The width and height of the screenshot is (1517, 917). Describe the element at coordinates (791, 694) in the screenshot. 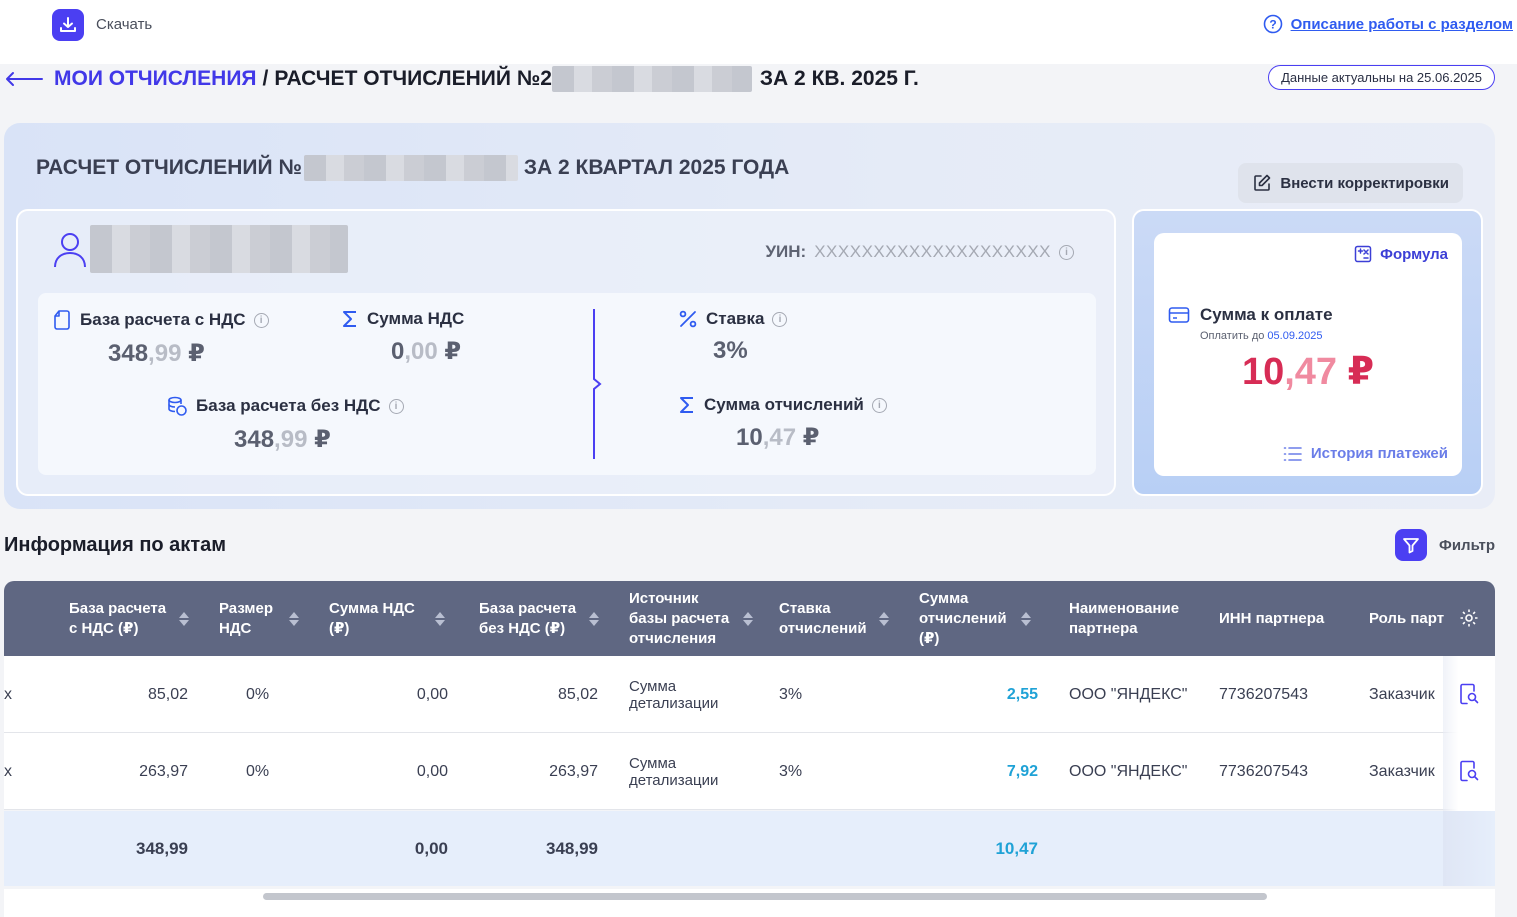

I see `cell-rate: 3%` at that location.